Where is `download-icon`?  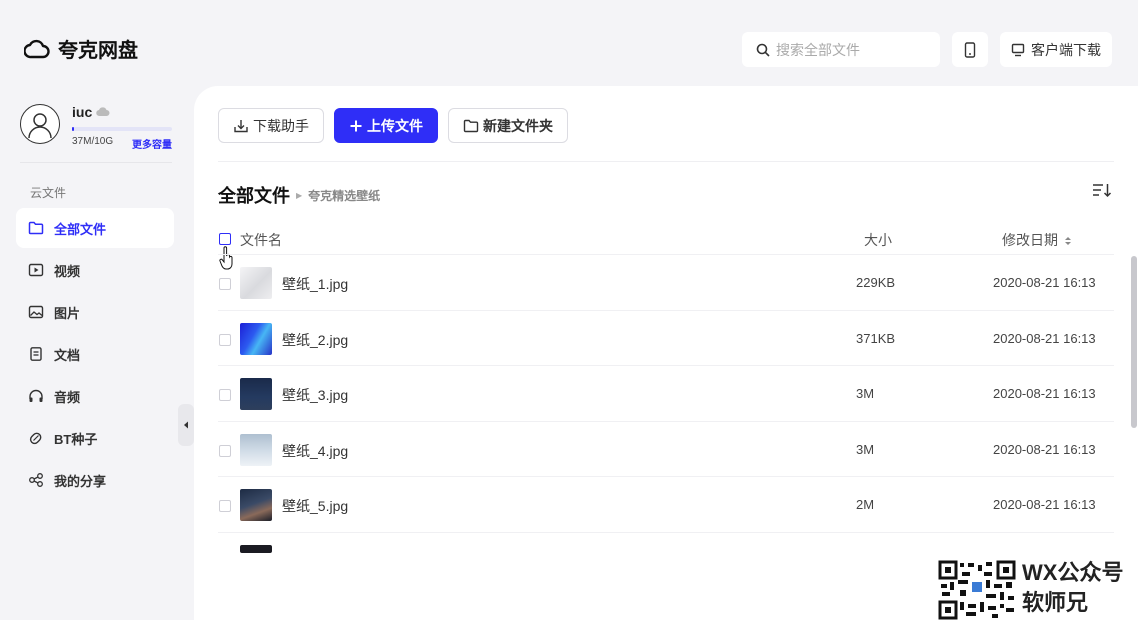 download-icon is located at coordinates (241, 125).